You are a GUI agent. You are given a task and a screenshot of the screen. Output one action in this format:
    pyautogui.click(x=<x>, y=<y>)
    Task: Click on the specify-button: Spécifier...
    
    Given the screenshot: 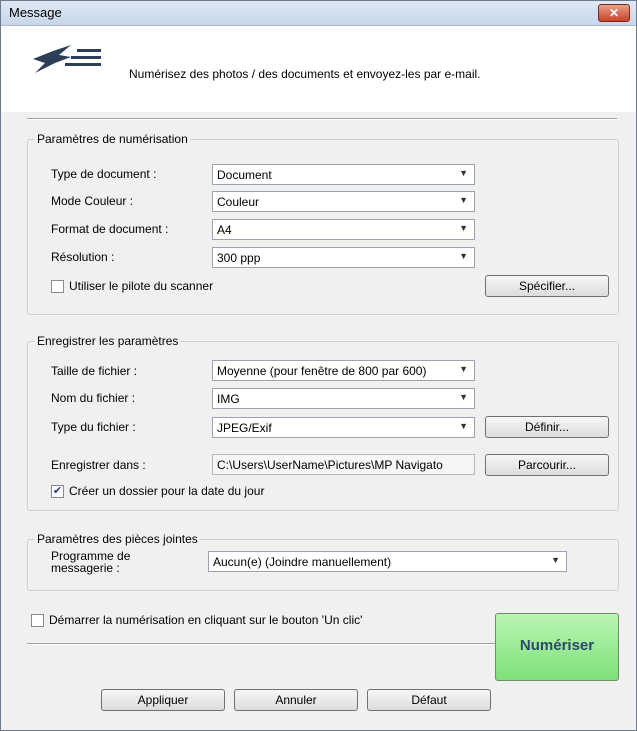 What is the action you would take?
    pyautogui.click(x=547, y=286)
    